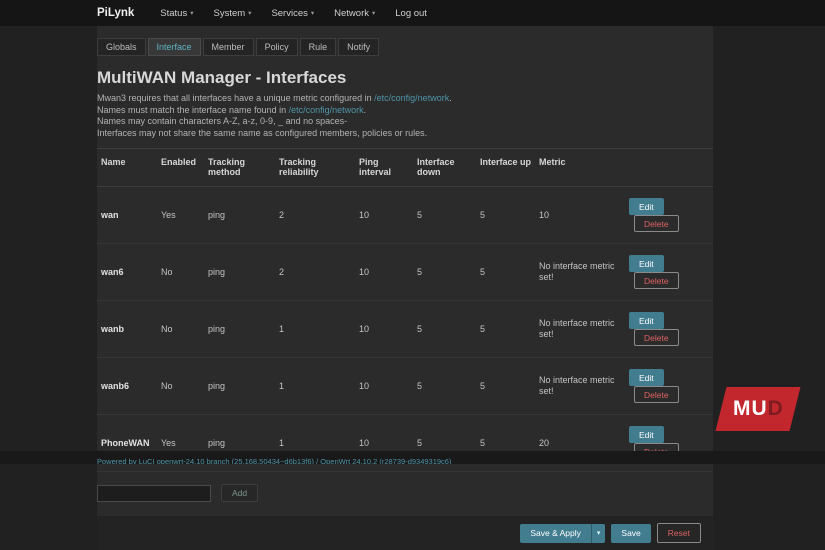  What do you see at coordinates (384, 167) in the screenshot?
I see `header-ping-interval: Ping interval` at bounding box center [384, 167].